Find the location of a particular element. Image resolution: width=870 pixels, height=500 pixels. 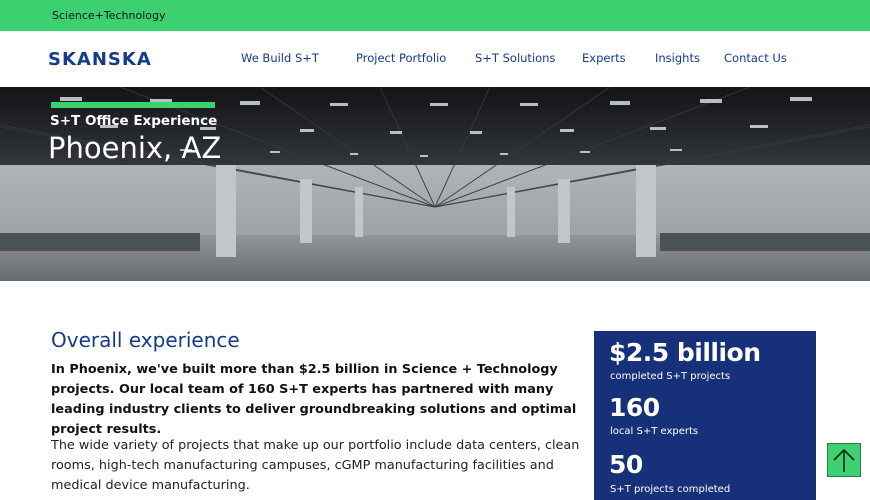

nav-project-portfolio: Project Portfolio is located at coordinates (401, 58).